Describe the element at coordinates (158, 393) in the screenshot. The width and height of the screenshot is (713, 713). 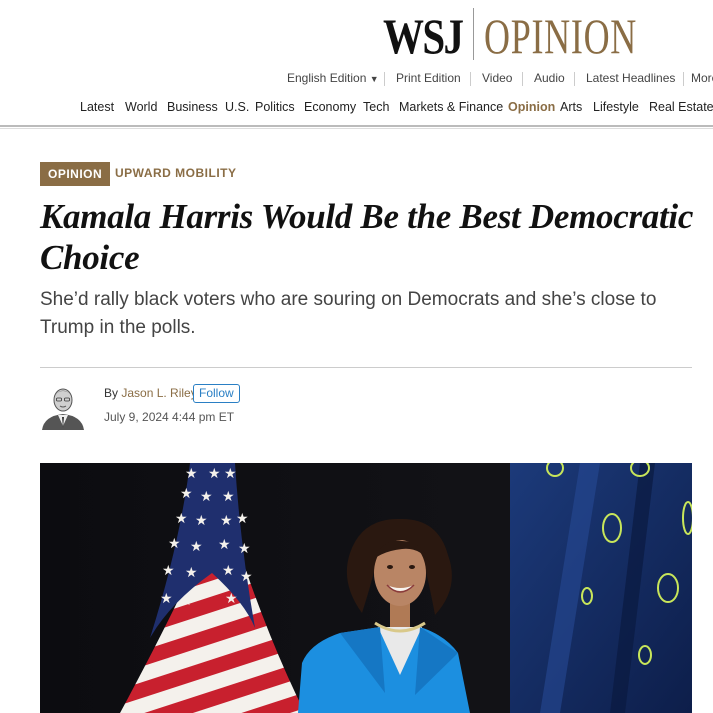
I see `author-link: Jason L. Riley` at that location.